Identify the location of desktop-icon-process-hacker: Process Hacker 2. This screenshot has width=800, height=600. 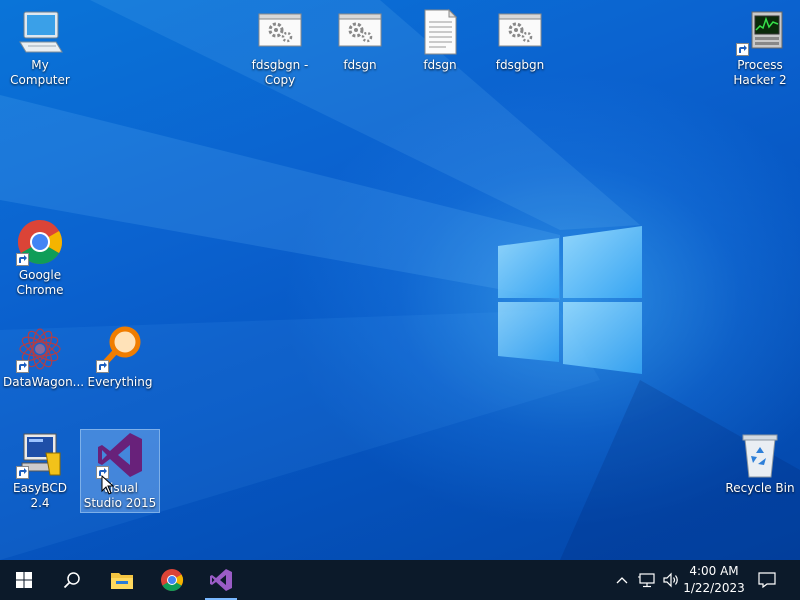
(760, 48).